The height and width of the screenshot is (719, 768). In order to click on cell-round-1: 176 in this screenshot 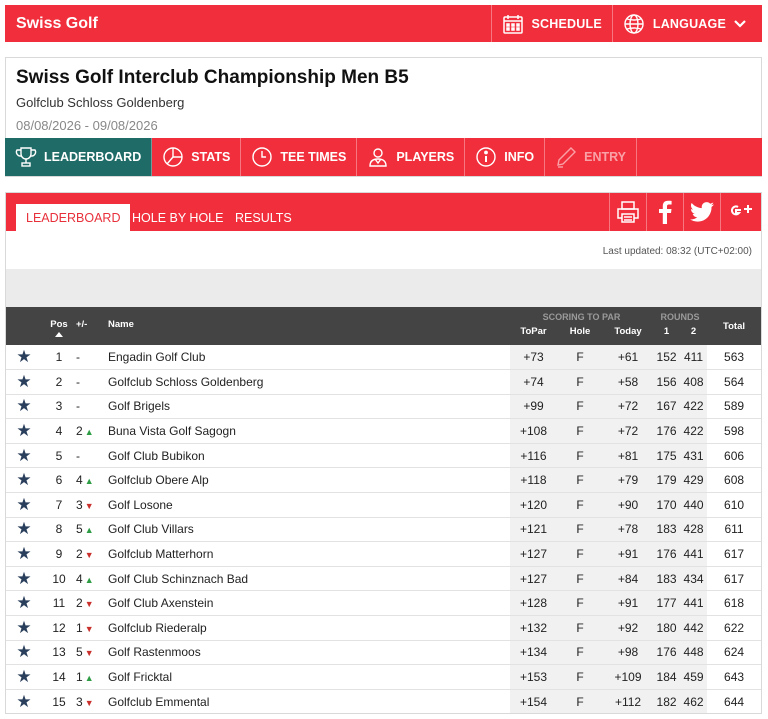, I will do `click(667, 554)`.